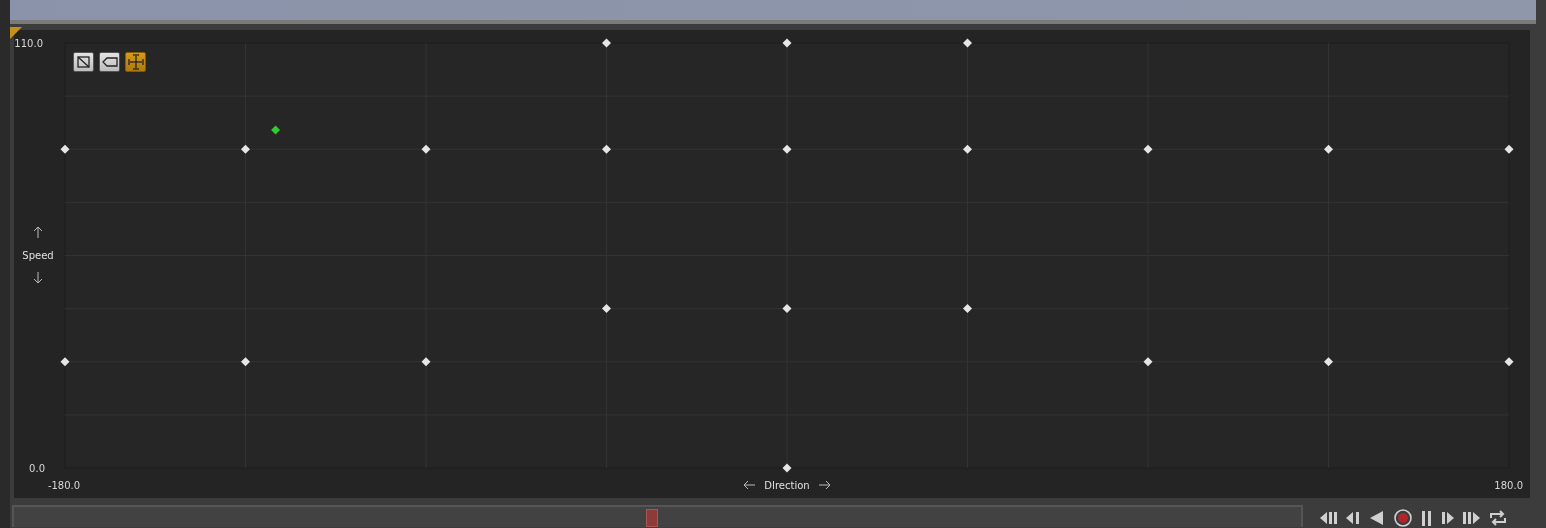  What do you see at coordinates (824, 485) in the screenshot?
I see `right-arrow-icon` at bounding box center [824, 485].